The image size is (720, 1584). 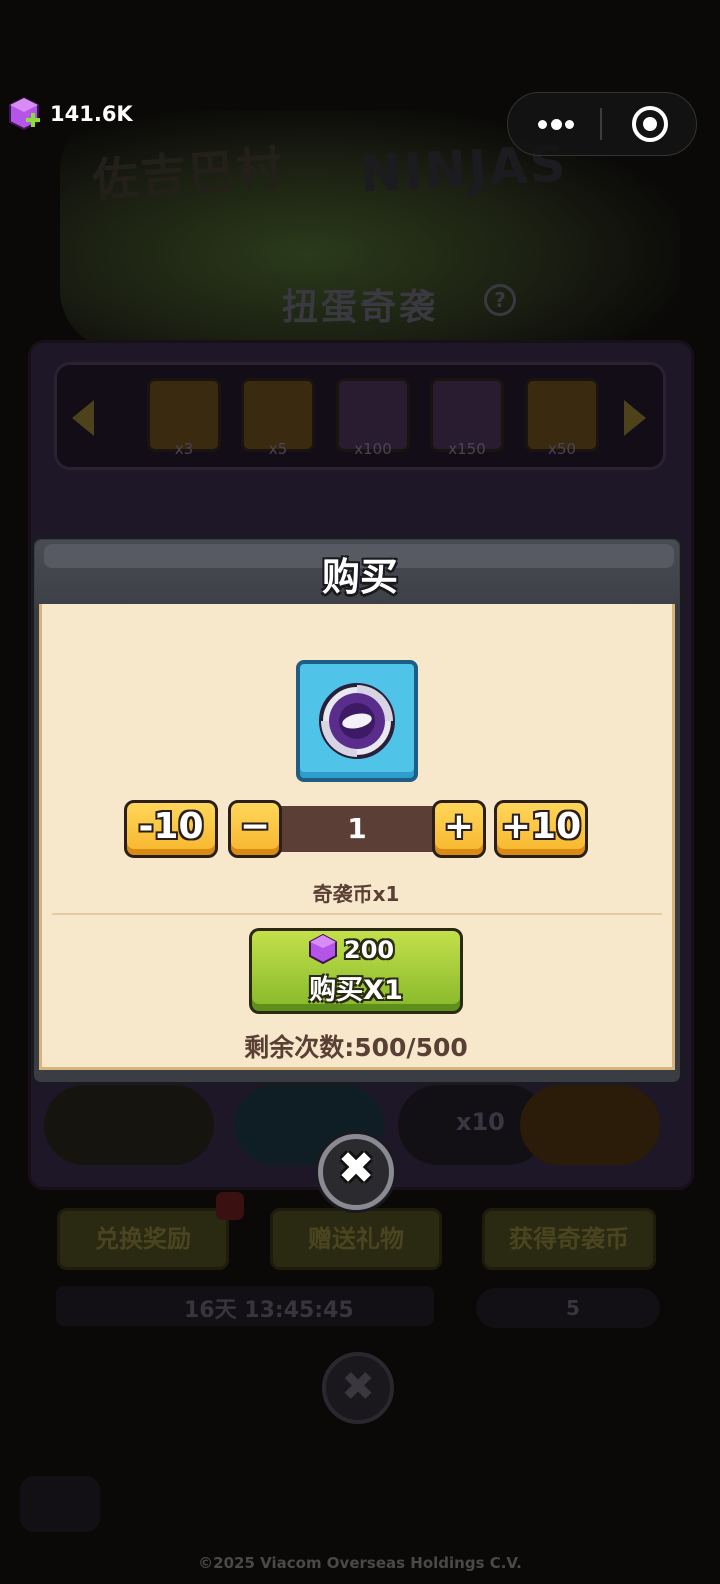 I want to click on plus-10-button: +10, so click(x=541, y=829).